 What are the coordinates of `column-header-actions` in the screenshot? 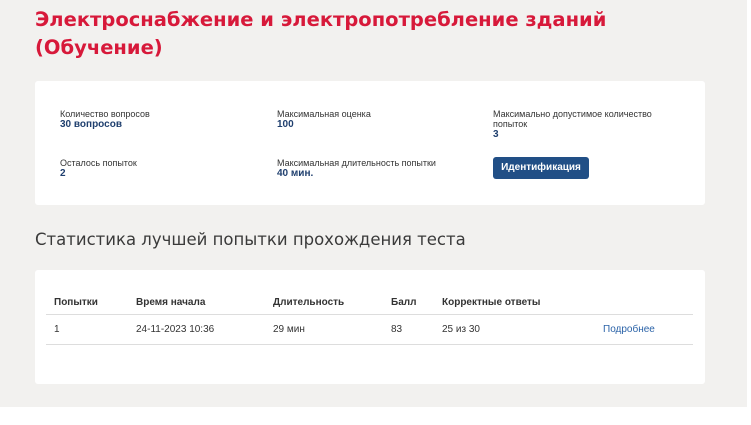 It's located at (644, 302).